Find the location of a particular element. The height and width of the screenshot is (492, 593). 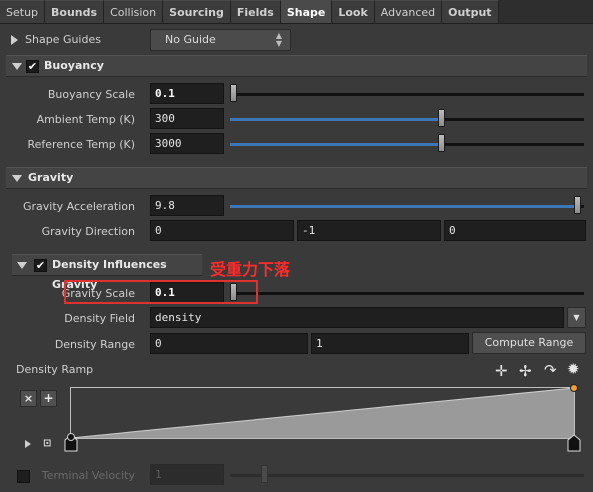

gravity-scale-slider-track is located at coordinates (407, 293).